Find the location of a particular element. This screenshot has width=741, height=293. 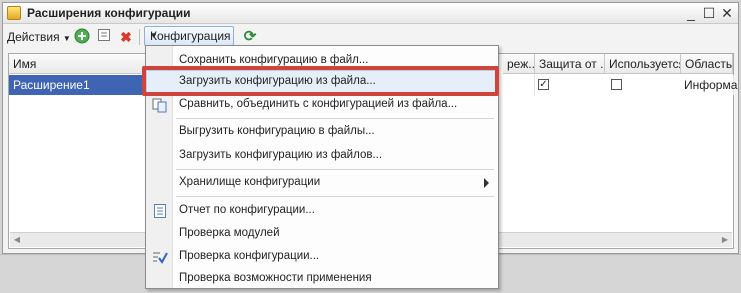

compare-icon is located at coordinates (160, 105).